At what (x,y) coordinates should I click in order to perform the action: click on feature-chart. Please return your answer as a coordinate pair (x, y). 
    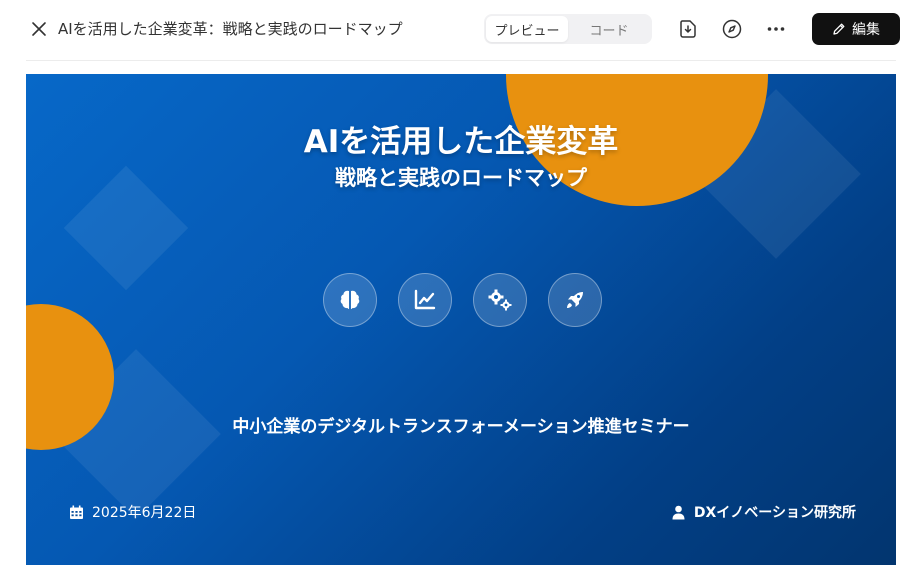
    Looking at the image, I should click on (425, 300).